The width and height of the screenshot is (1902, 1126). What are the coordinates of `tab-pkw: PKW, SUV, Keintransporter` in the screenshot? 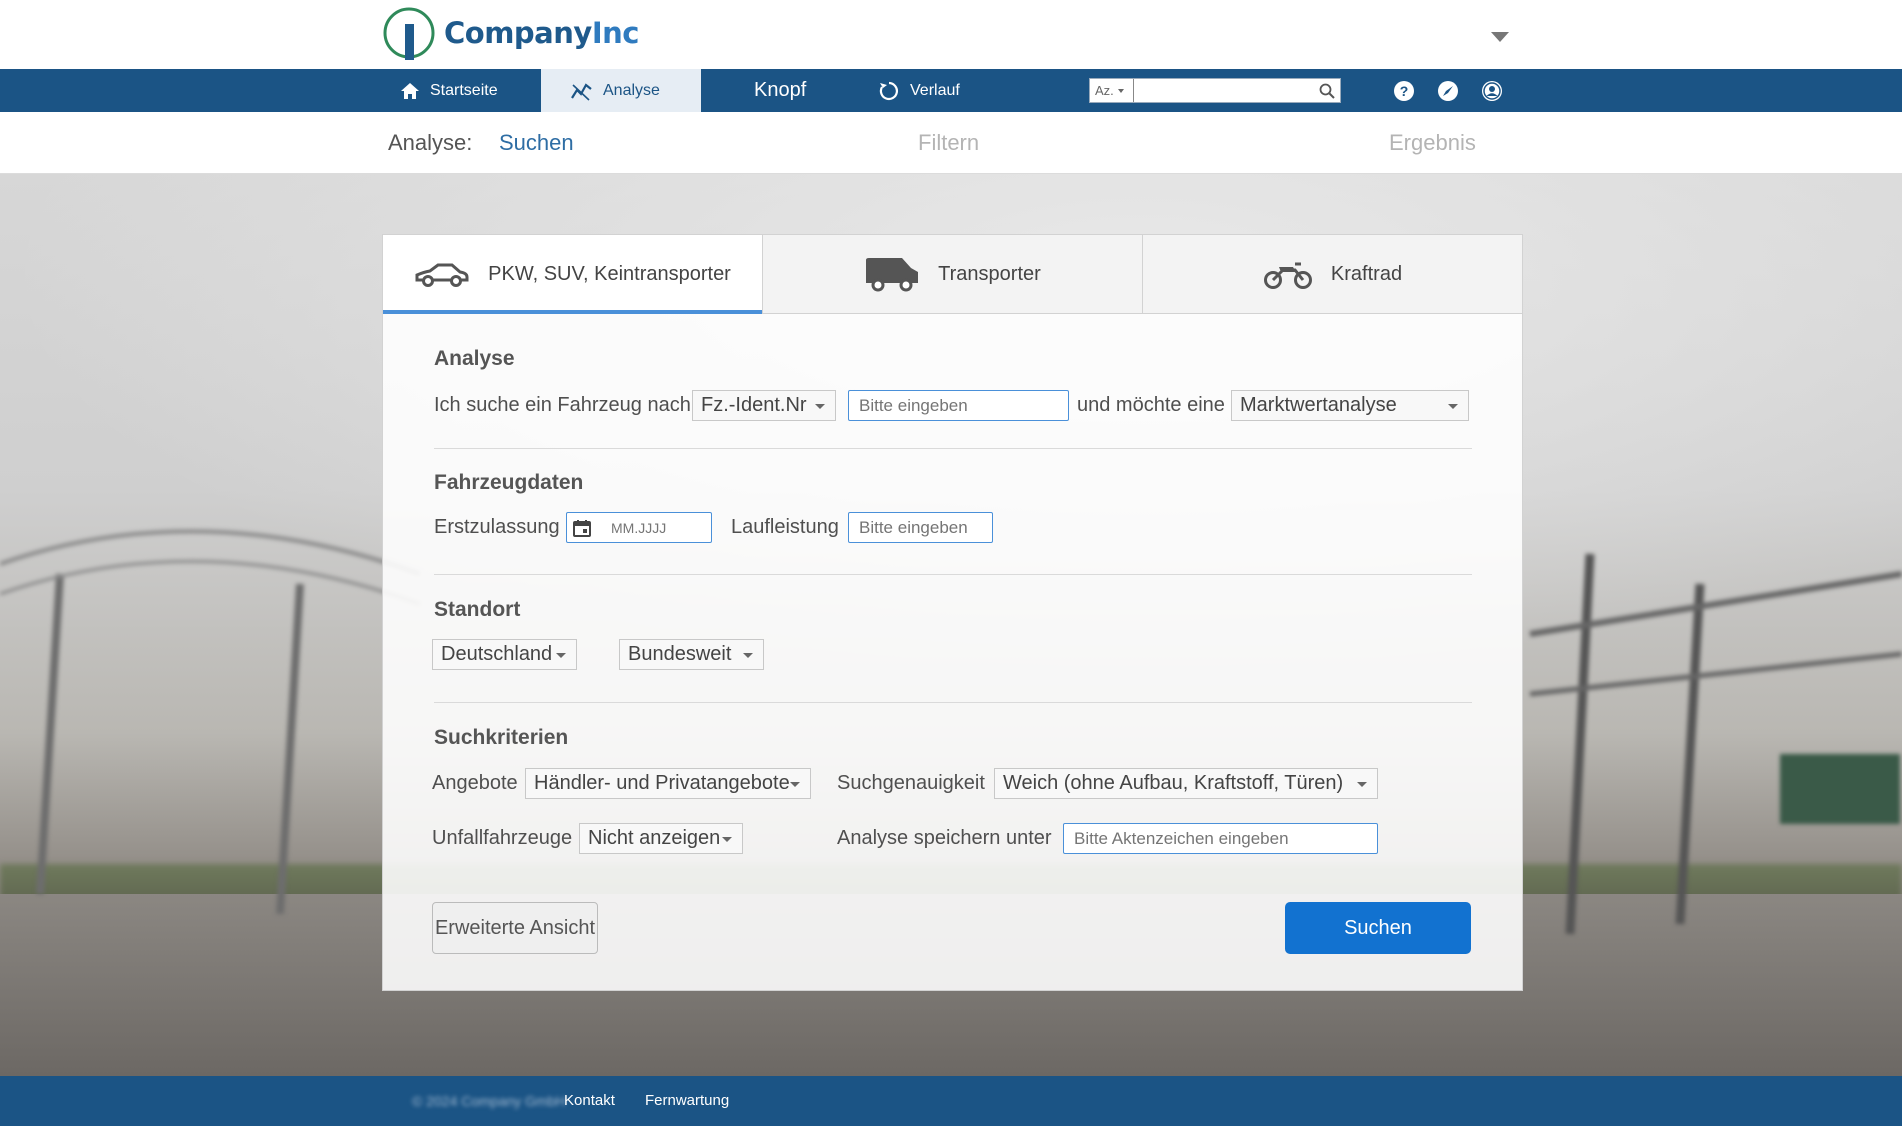 It's located at (573, 274).